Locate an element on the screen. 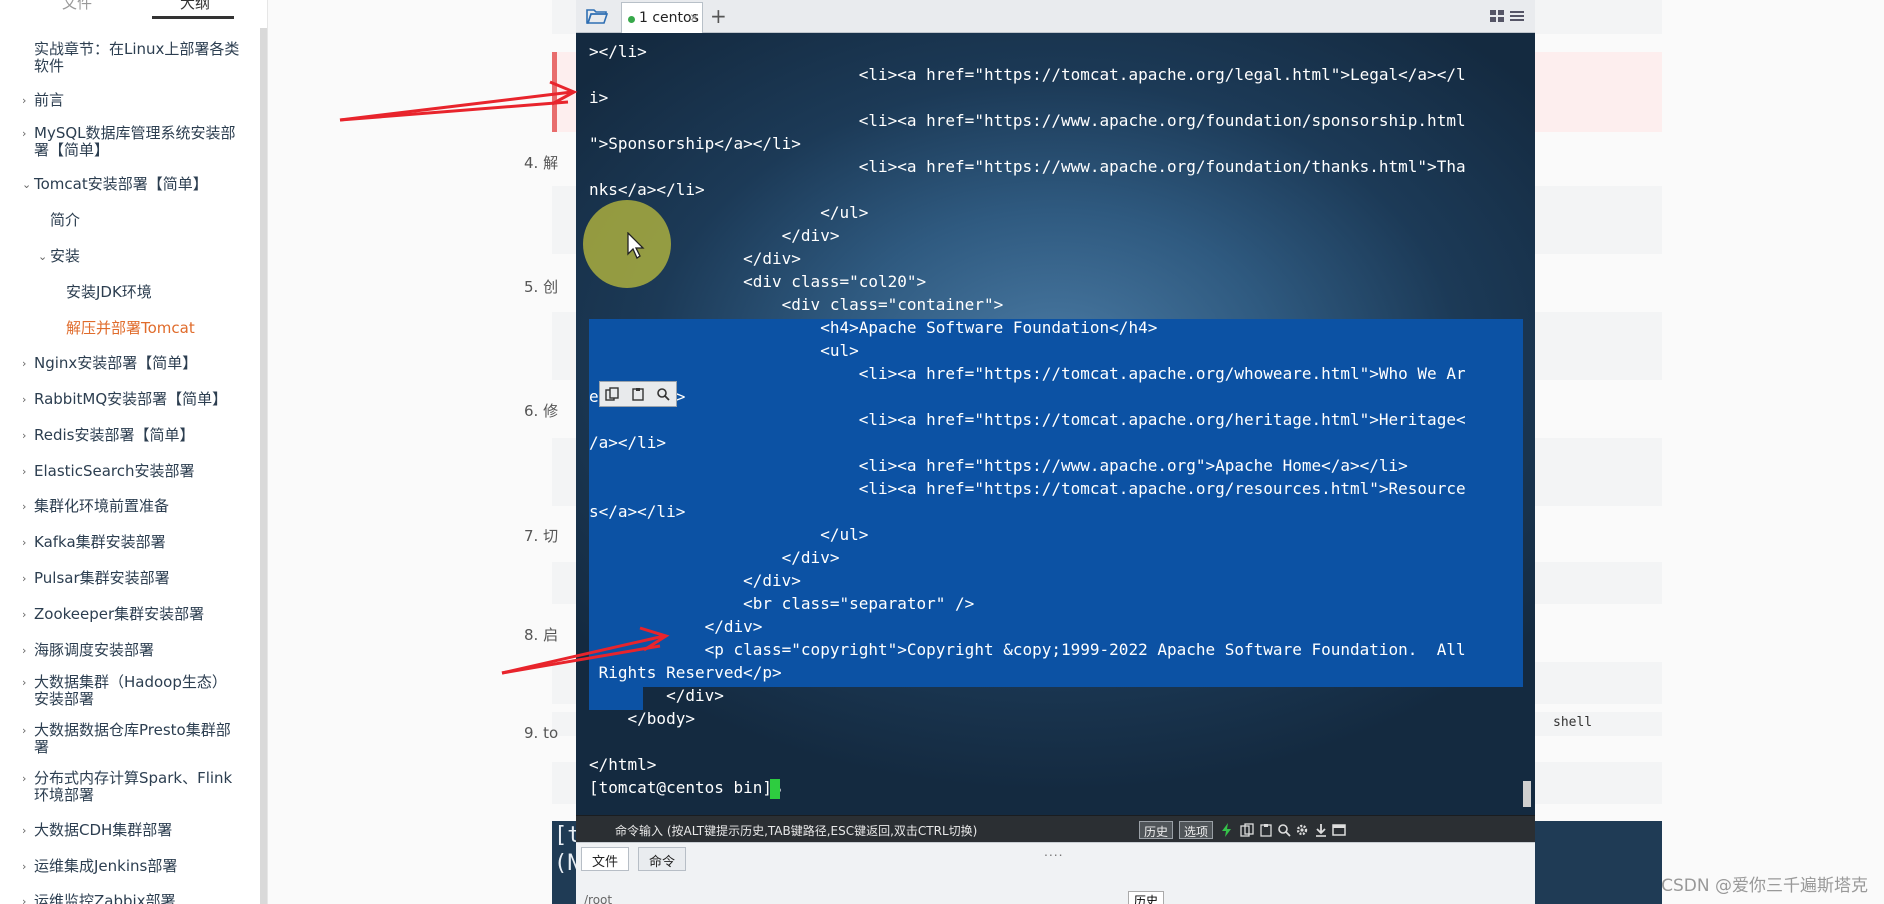 The width and height of the screenshot is (1884, 904). terminal-line: ">Sponsorship</a></li> is located at coordinates (695, 143).